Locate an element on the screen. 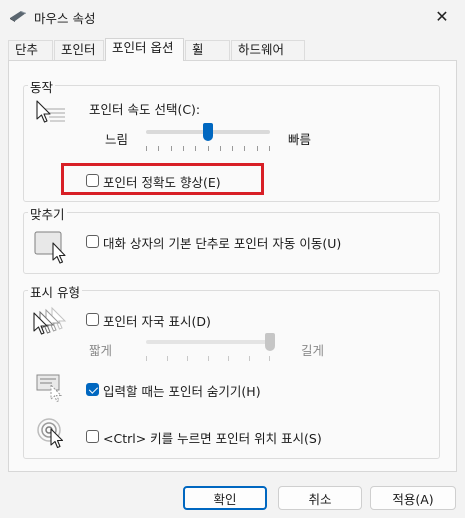 This screenshot has height=518, width=465. tab-hardware: 하드웨어 is located at coordinates (268, 50).